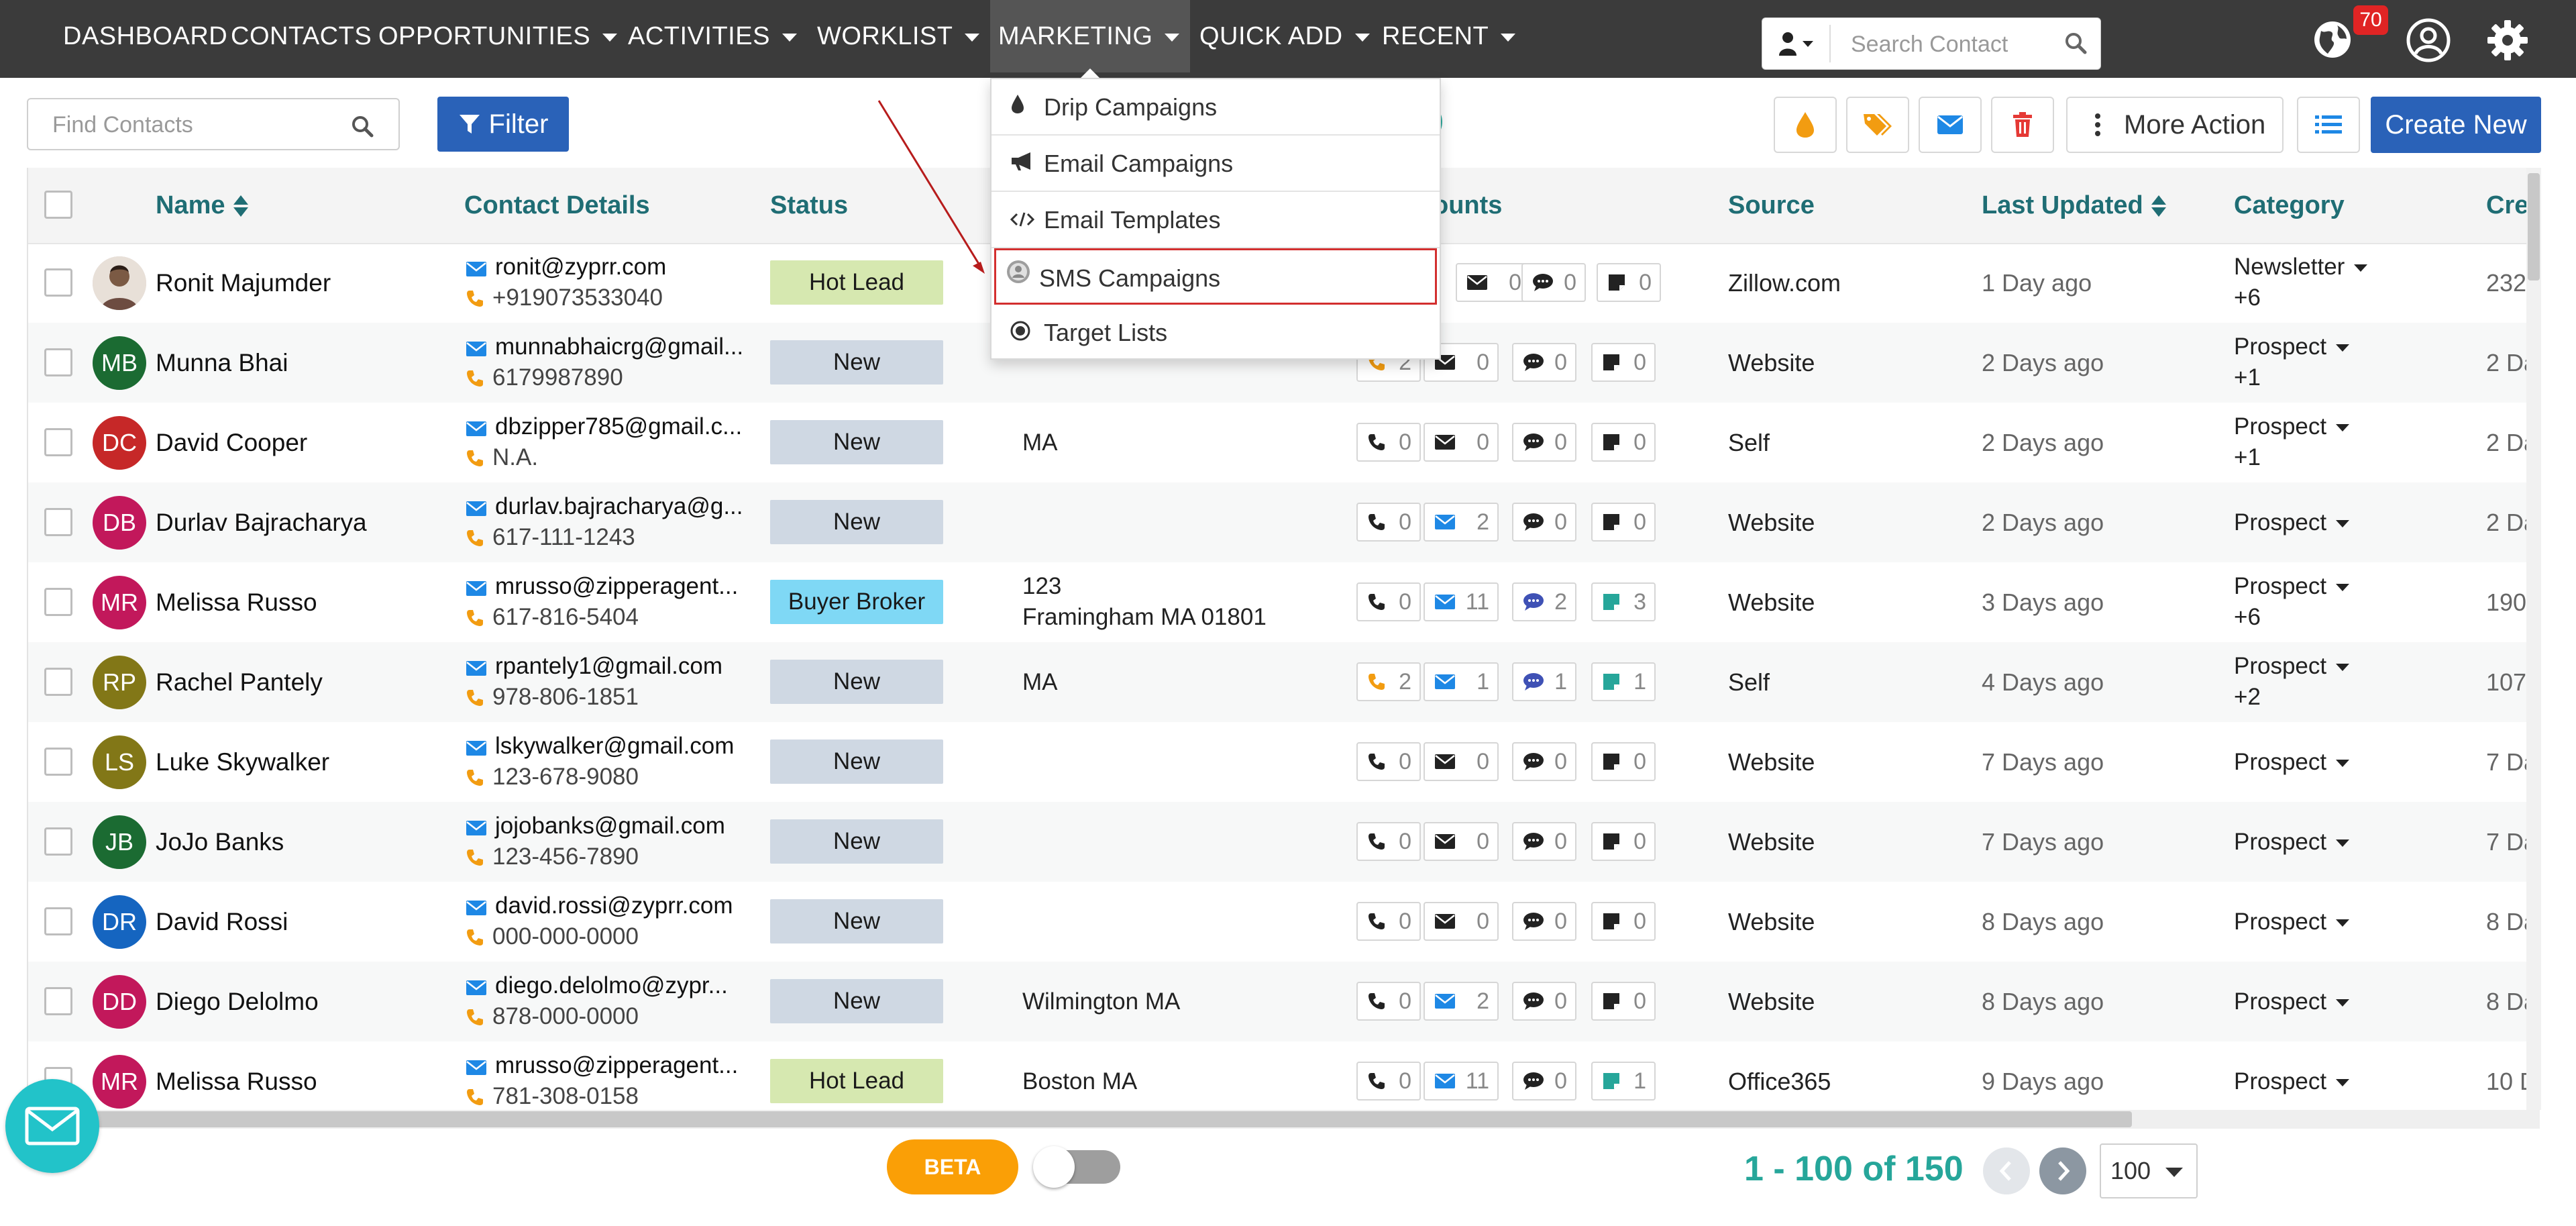 This screenshot has height=1226, width=2576. I want to click on contact-name: Rachel Pantely, so click(239, 682).